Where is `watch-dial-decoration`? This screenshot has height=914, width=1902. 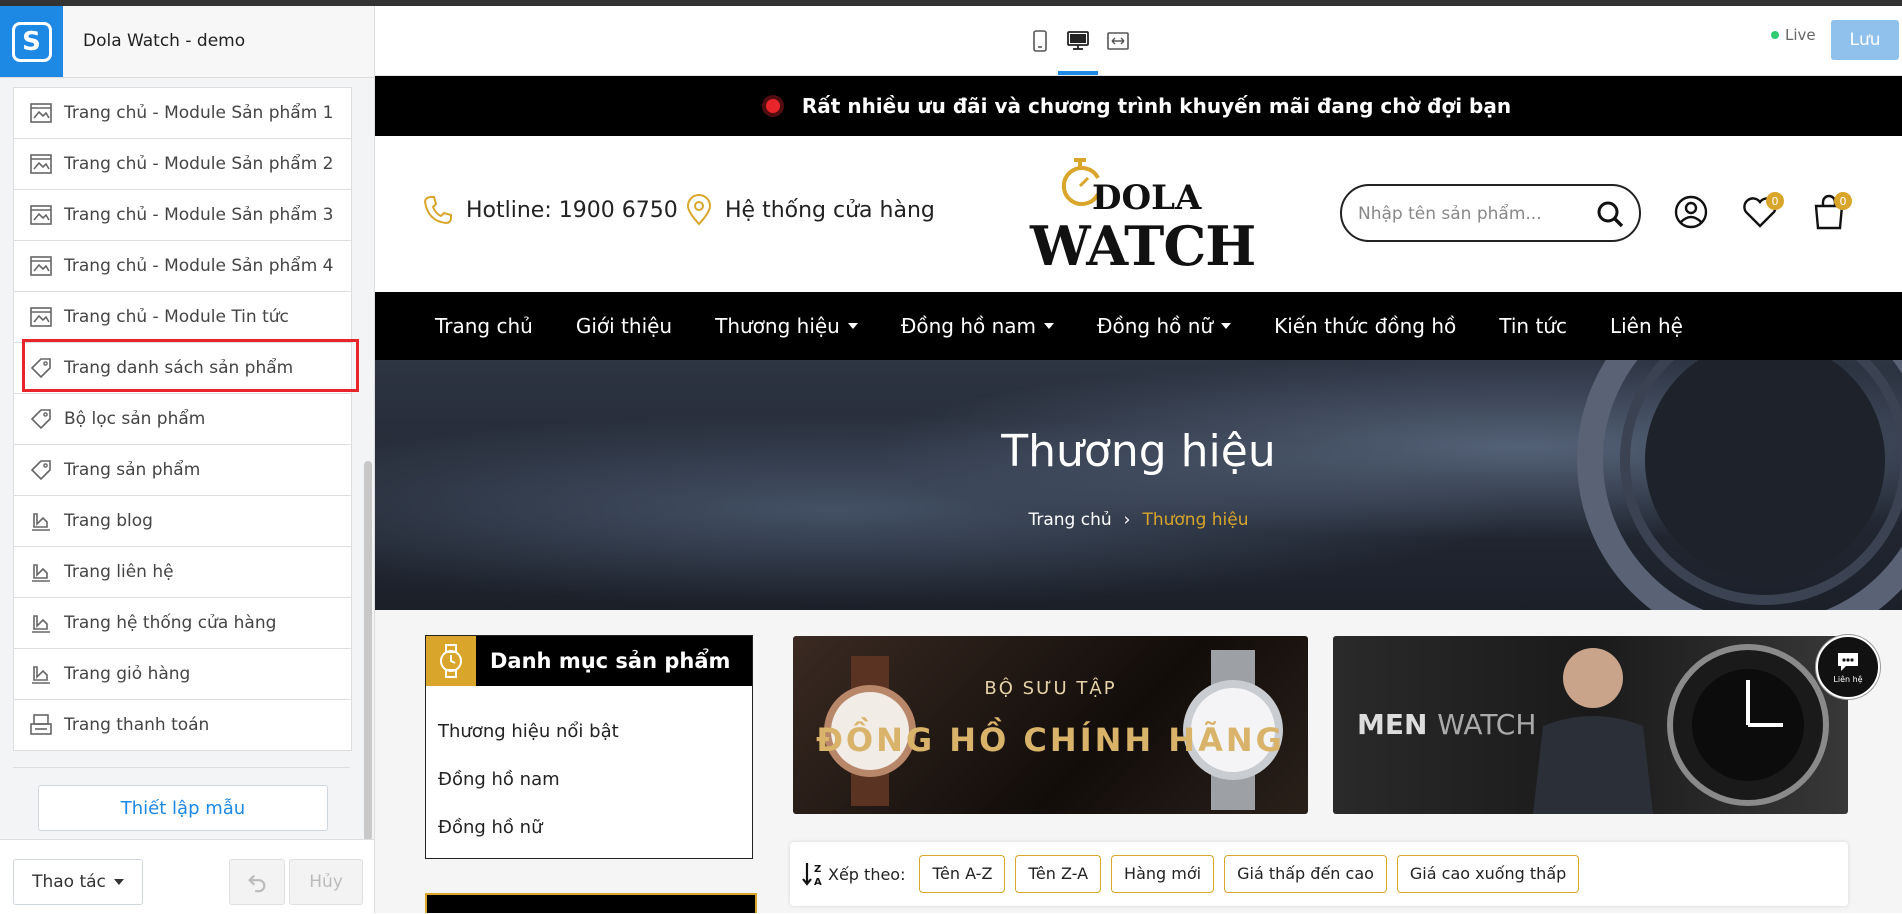 watch-dial-decoration is located at coordinates (1739, 485).